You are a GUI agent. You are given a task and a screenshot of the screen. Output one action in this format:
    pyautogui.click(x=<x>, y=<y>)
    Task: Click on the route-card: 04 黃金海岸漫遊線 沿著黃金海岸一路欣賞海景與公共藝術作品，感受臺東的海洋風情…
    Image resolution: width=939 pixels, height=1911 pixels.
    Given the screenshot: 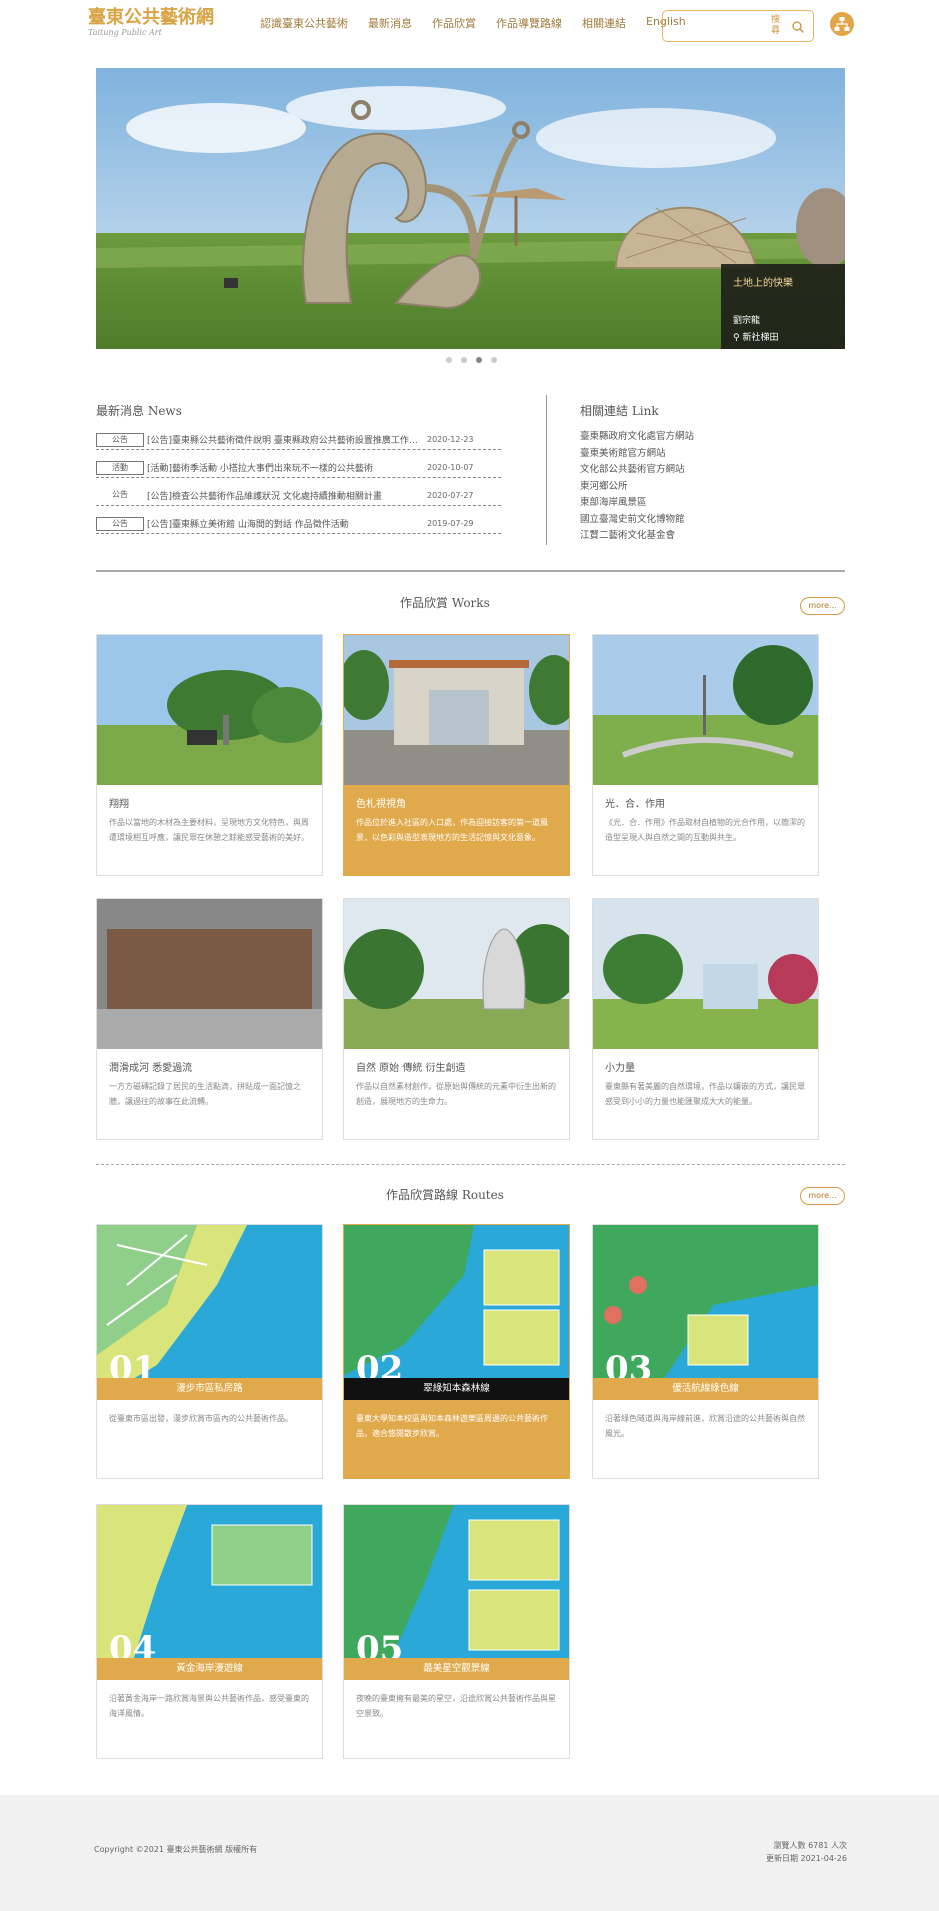 What is the action you would take?
    pyautogui.click(x=209, y=1631)
    